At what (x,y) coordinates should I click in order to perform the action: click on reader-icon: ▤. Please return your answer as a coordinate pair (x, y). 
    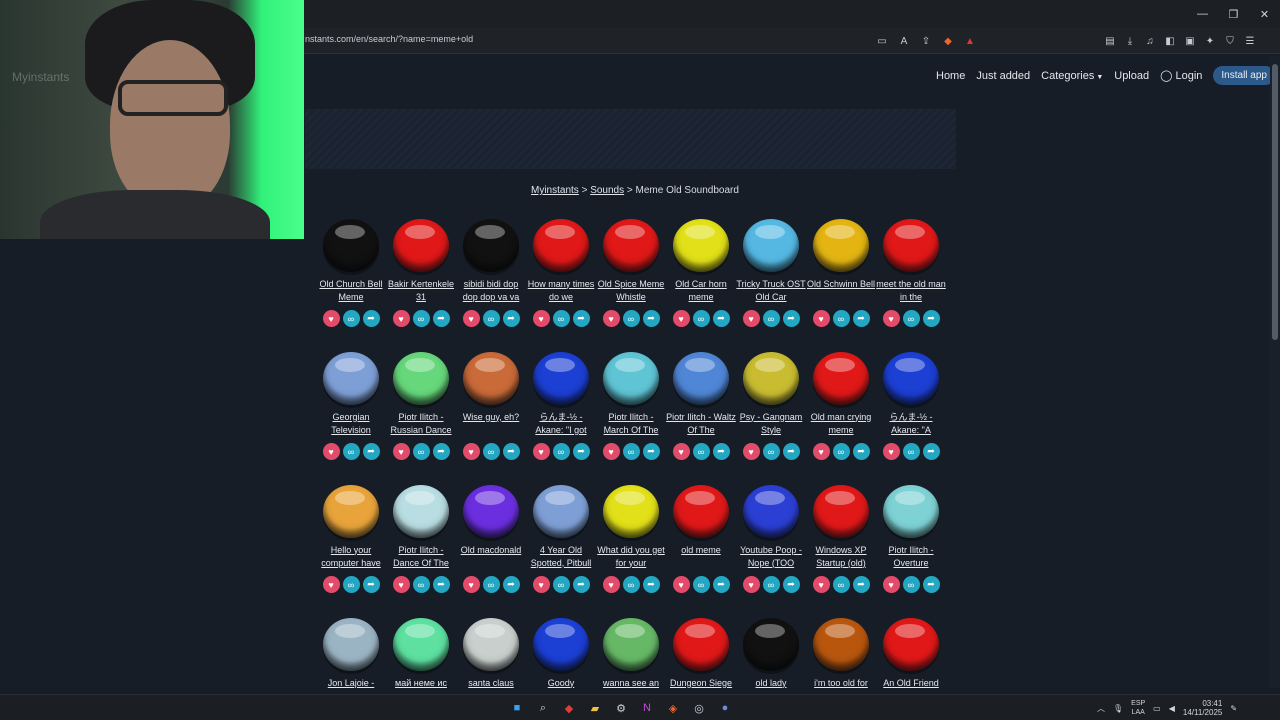
    Looking at the image, I should click on (1110, 41).